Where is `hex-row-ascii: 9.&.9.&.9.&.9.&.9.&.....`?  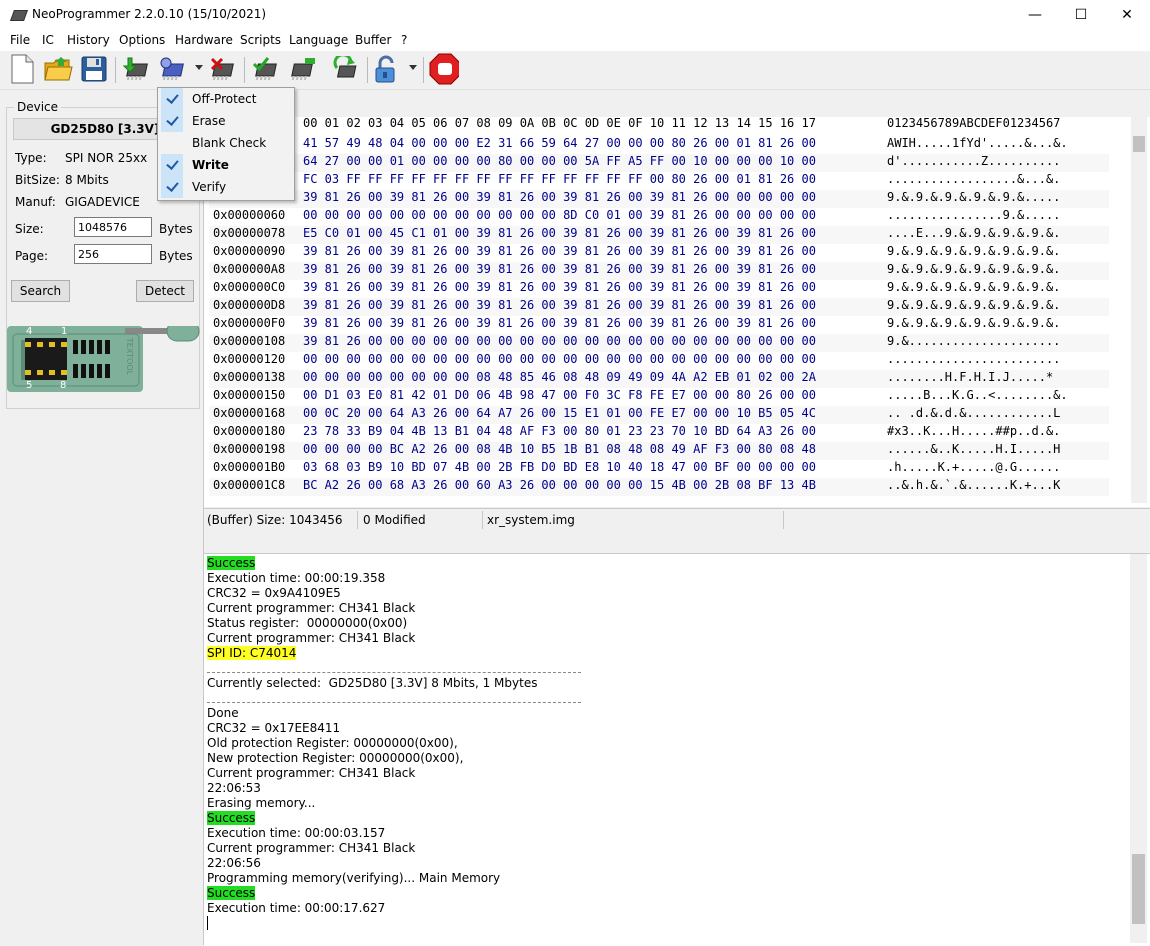
hex-row-ascii: 9.&.9.&.9.&.9.&.9.&..... is located at coordinates (973, 199).